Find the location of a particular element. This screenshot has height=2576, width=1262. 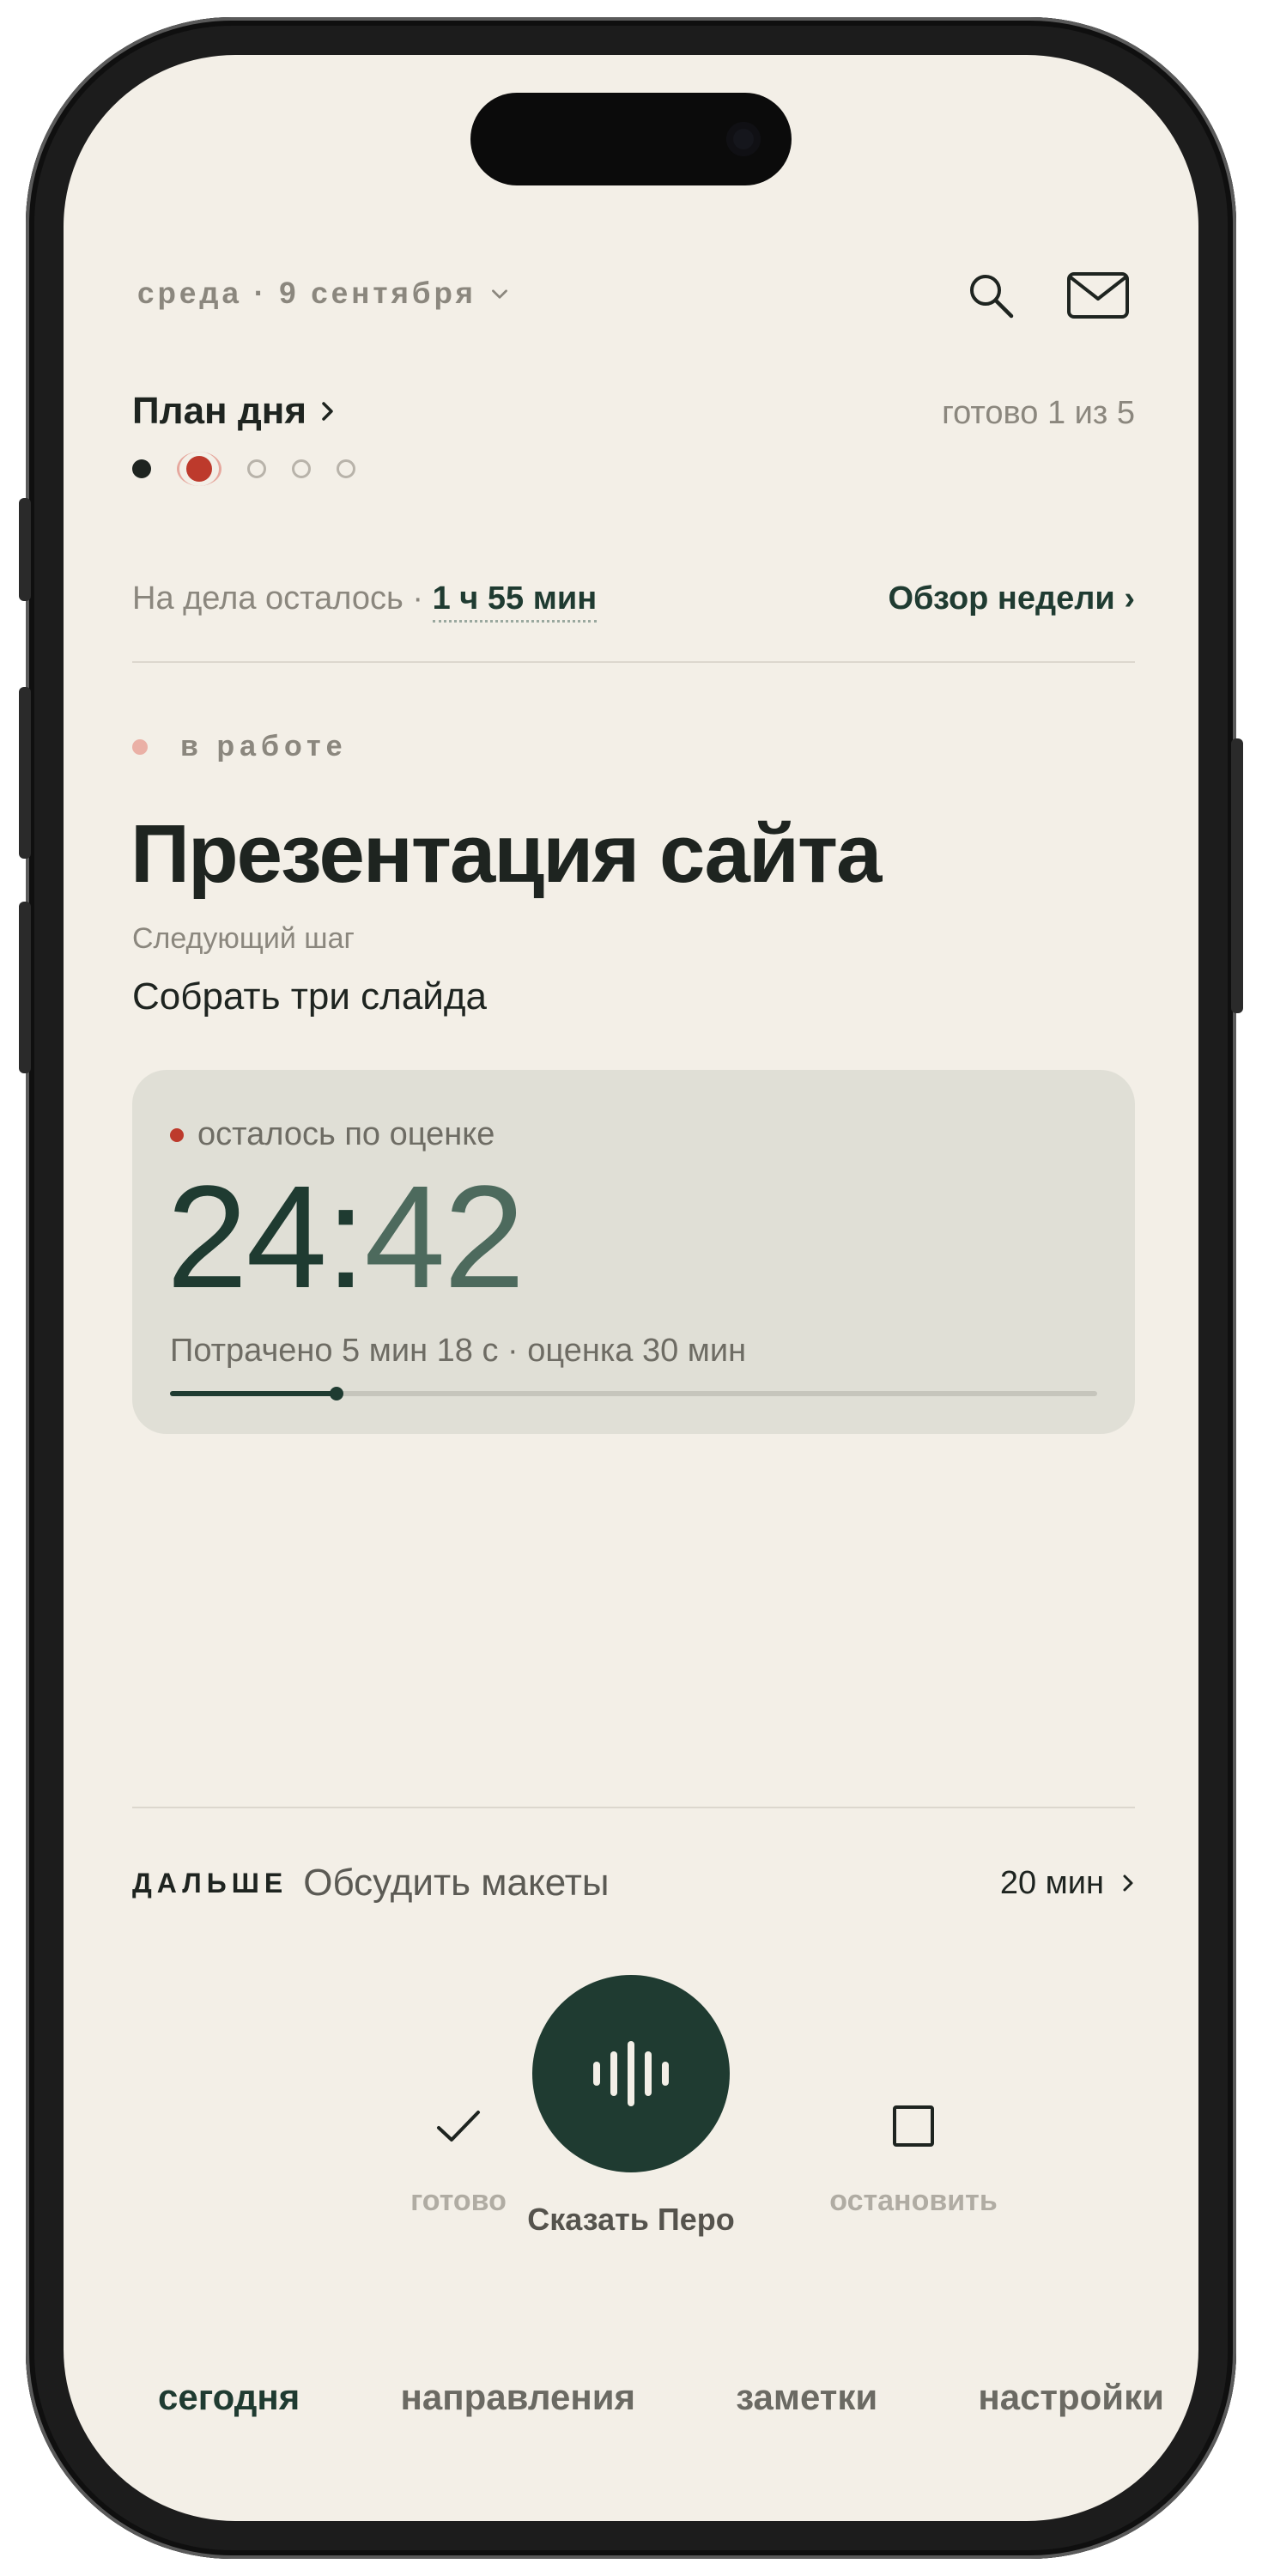

speak-label: Сказать Перо is located at coordinates (631, 2219).